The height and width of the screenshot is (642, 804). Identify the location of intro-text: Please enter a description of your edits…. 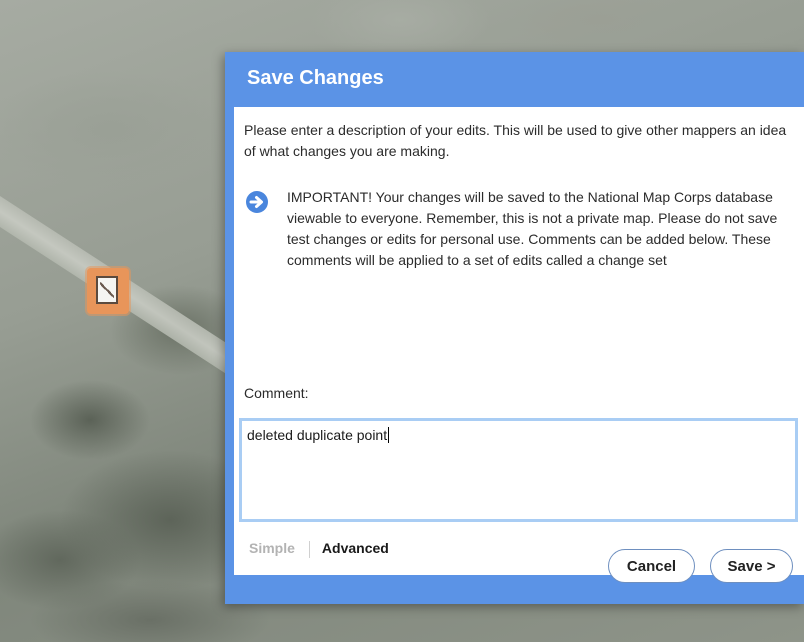
(515, 140).